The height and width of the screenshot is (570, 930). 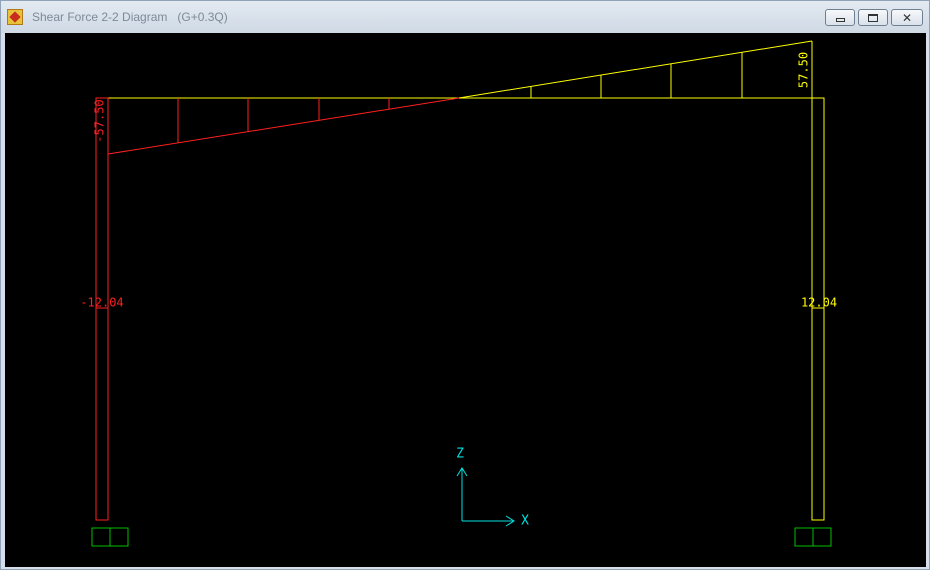 I want to click on right-top-shear-label: 57.50, so click(x=804, y=70).